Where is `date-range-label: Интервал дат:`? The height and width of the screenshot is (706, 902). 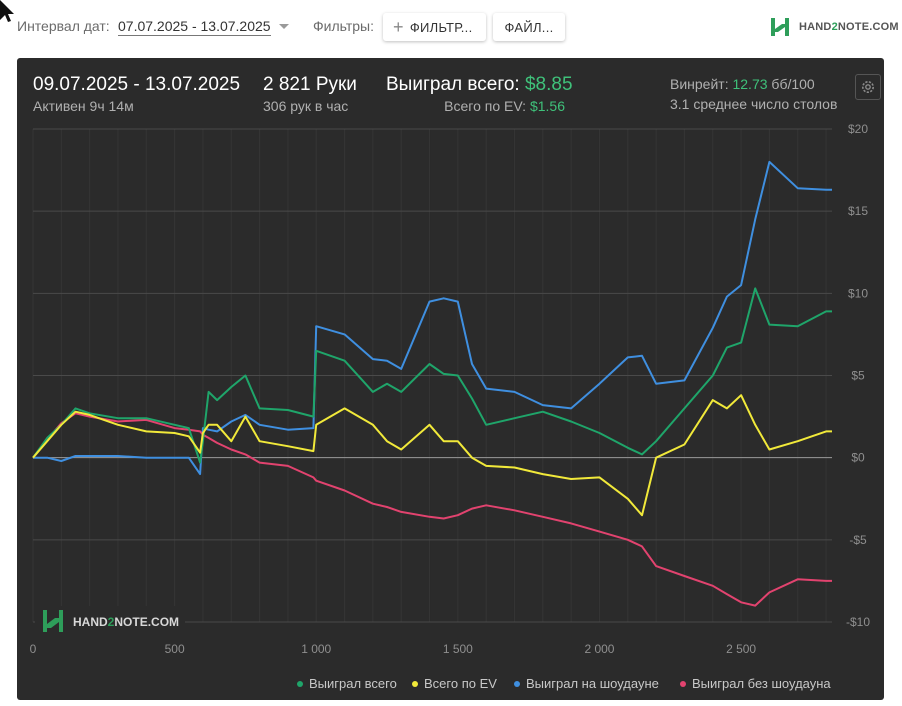 date-range-label: Интервал дат: is located at coordinates (63, 26).